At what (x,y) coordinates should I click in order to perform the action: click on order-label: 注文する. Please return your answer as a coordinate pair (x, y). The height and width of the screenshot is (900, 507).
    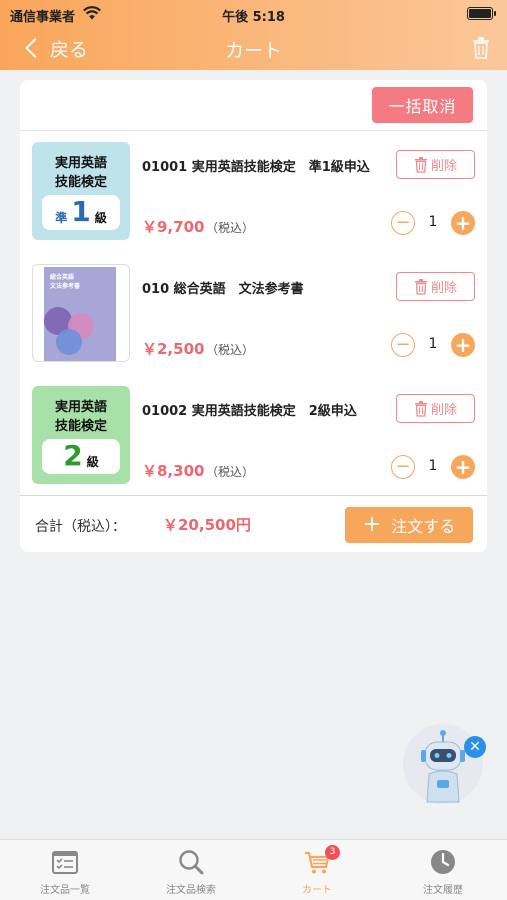
    Looking at the image, I should click on (423, 526).